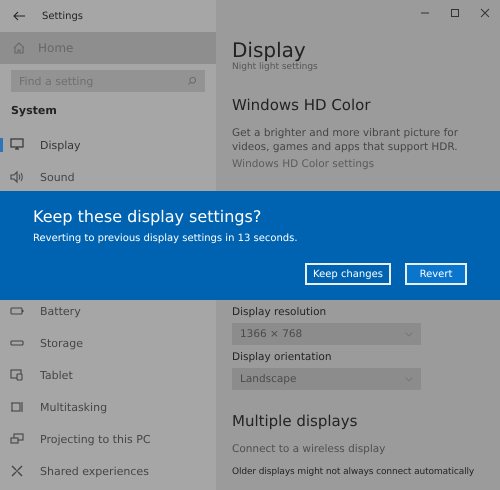 The image size is (500, 490). What do you see at coordinates (282, 357) in the screenshot?
I see `field-label: Display orientation` at bounding box center [282, 357].